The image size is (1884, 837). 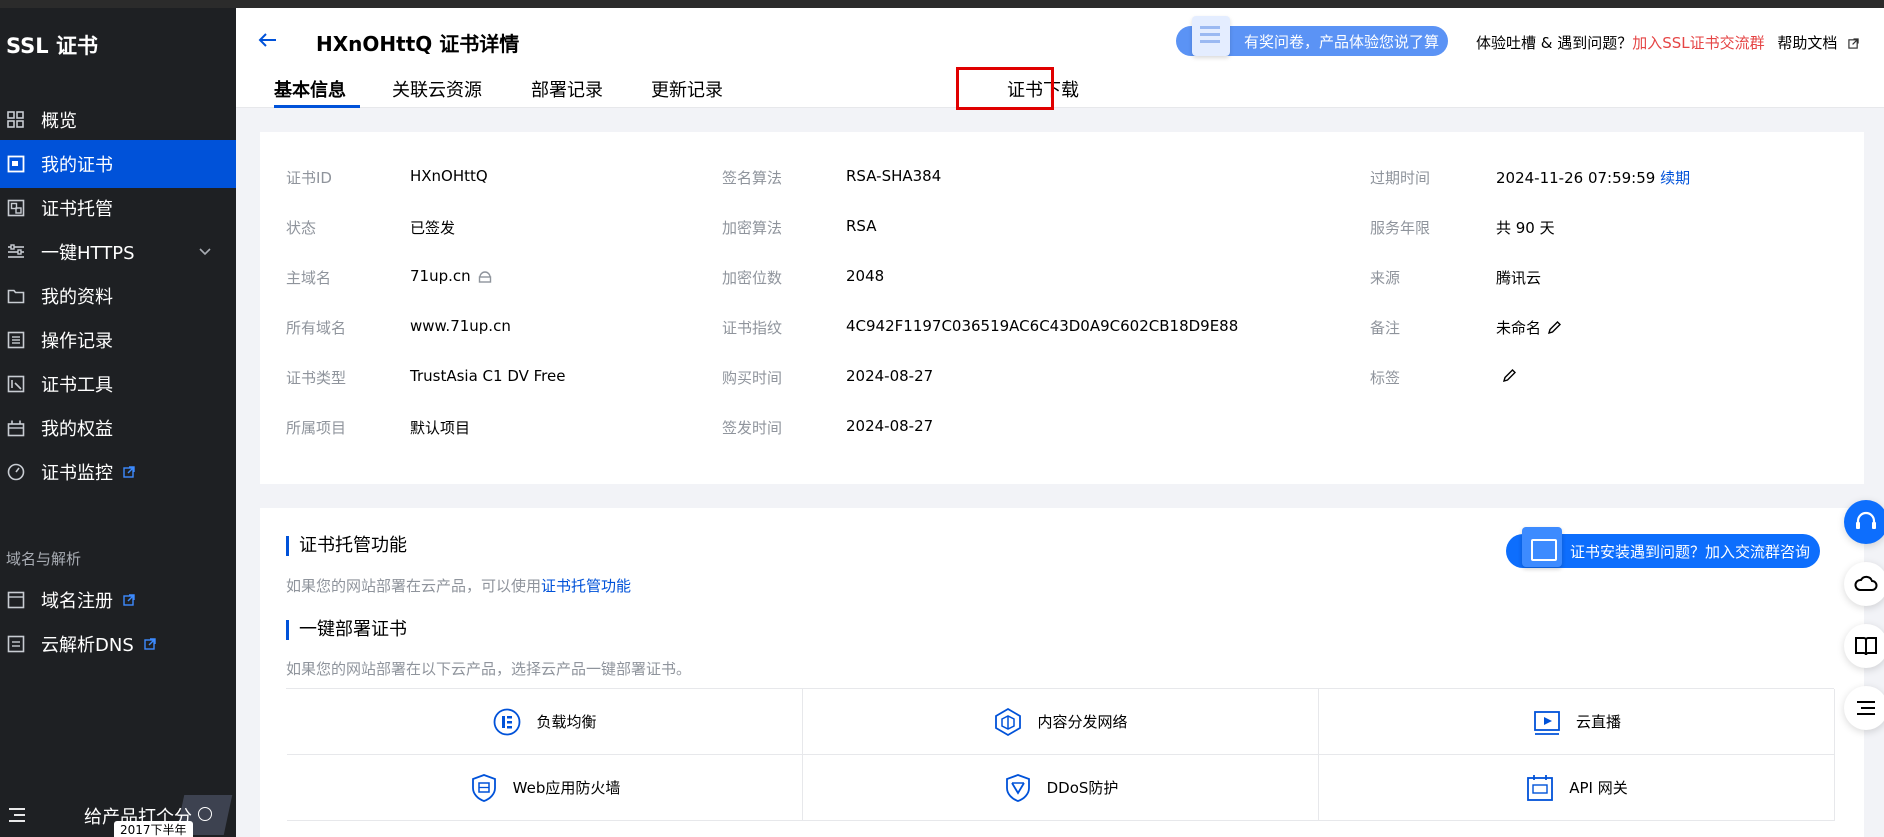 What do you see at coordinates (414, 586) in the screenshot?
I see `hosting-desc-text: 如果您的网站部署在云产品，可以使用` at bounding box center [414, 586].